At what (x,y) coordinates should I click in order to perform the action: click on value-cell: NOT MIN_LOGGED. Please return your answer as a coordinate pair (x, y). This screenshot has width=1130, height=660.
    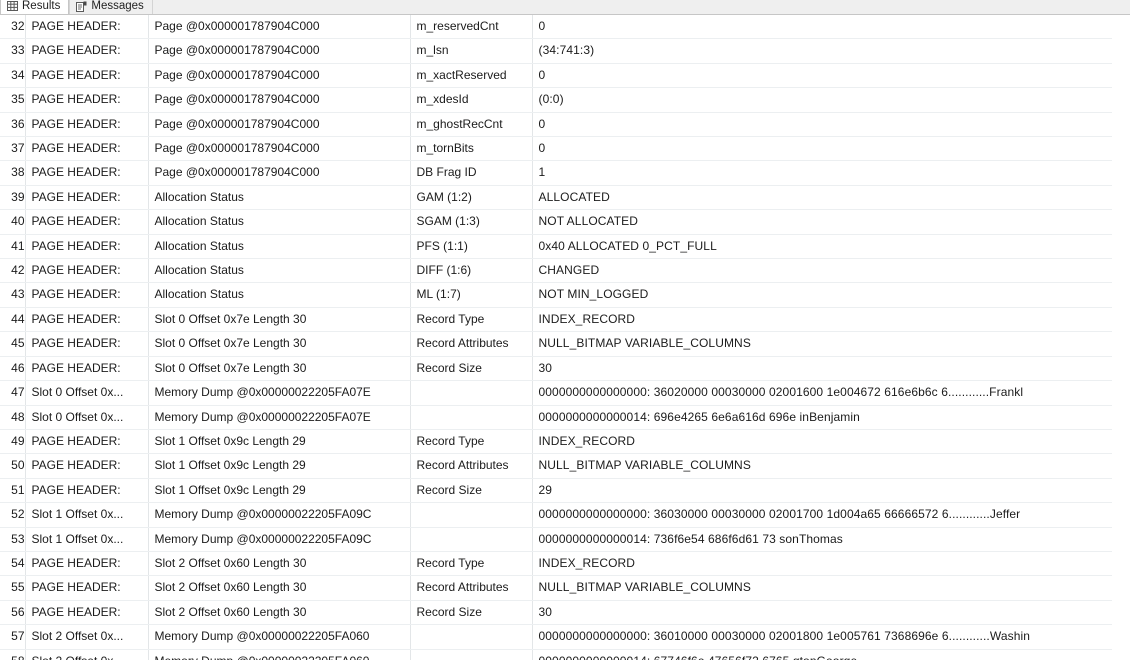
    Looking at the image, I should click on (822, 295).